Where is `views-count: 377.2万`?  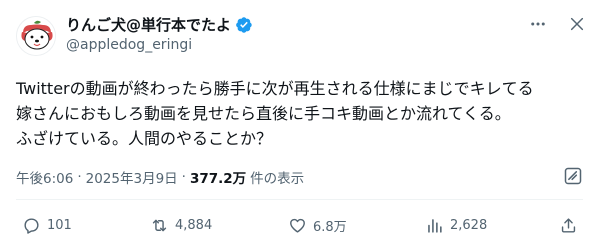 views-count: 377.2万 is located at coordinates (218, 179).